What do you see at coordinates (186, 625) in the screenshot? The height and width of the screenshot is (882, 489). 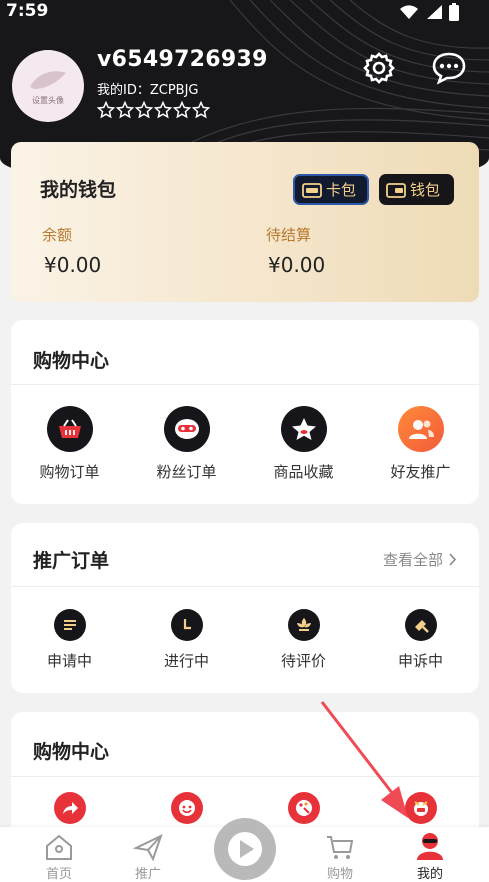 I see `clock-icon` at bounding box center [186, 625].